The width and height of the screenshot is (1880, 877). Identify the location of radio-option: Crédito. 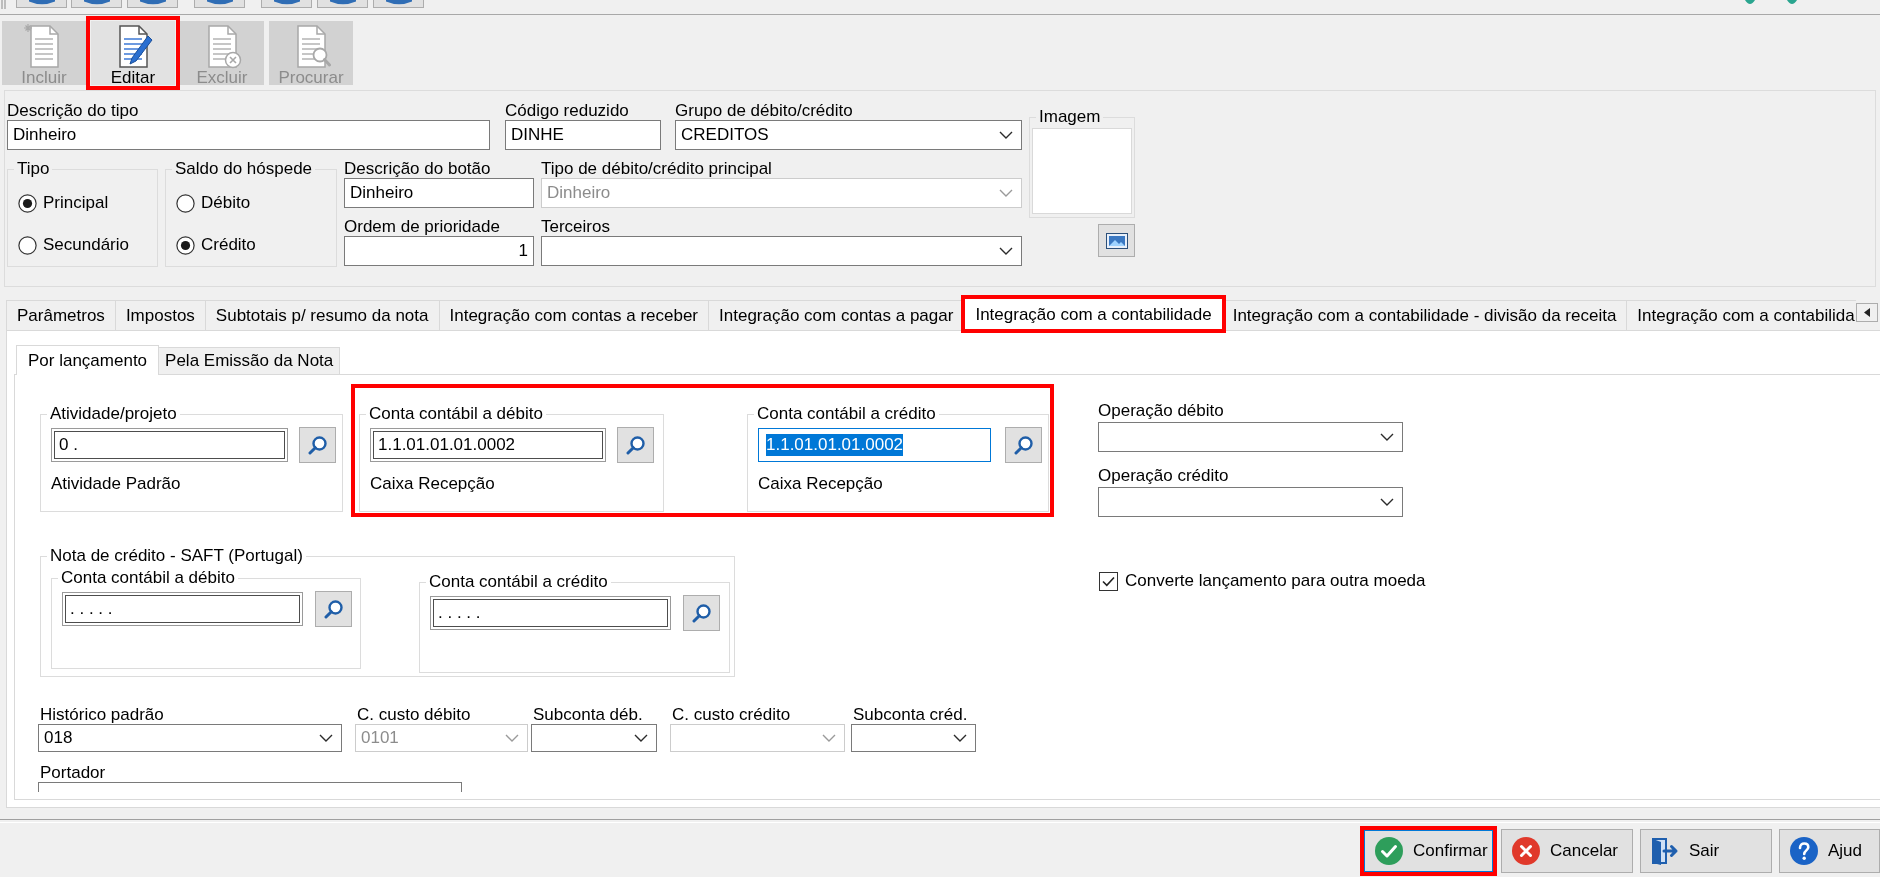
(216, 245).